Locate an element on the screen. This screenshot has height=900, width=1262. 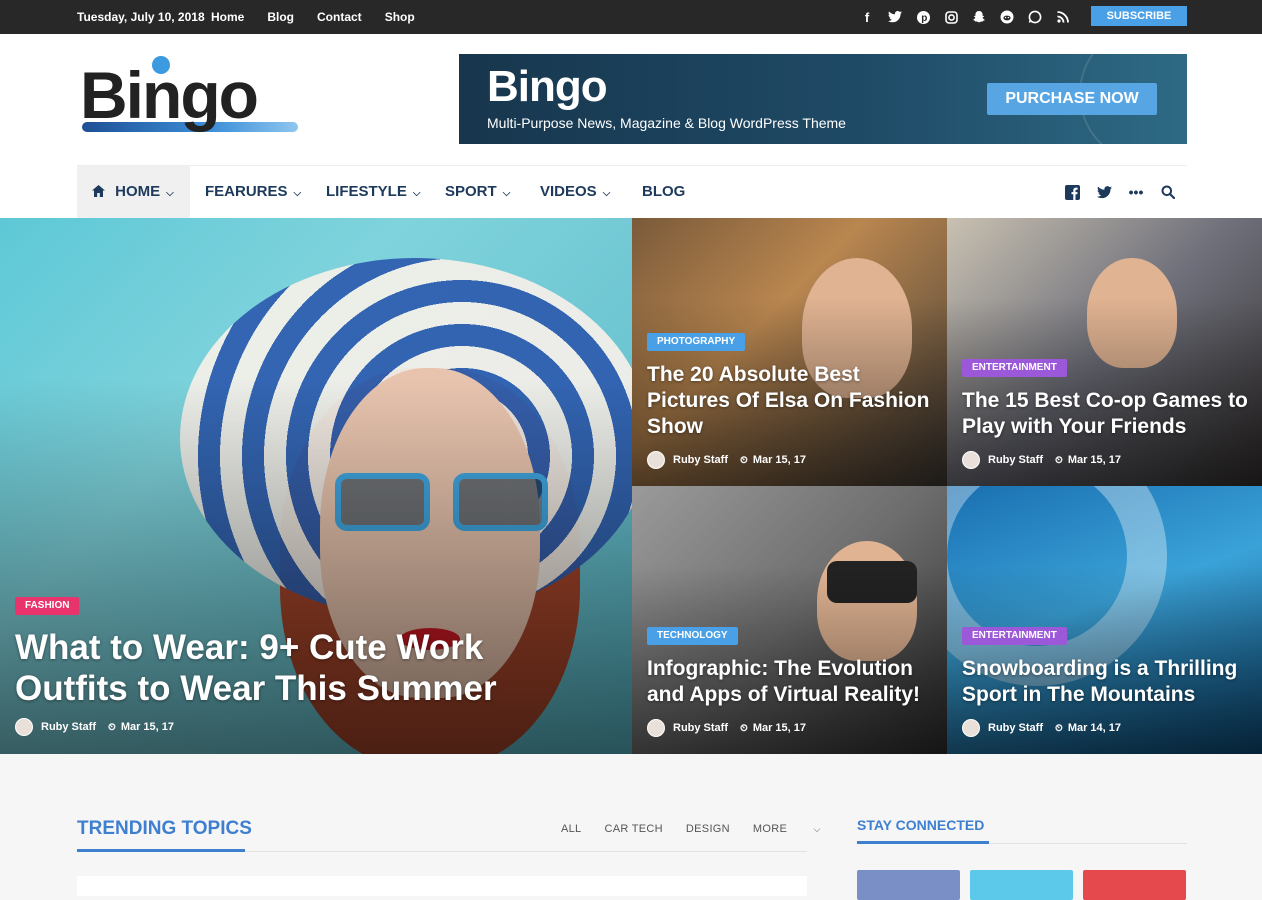
top-link-home: Home is located at coordinates (227, 17).